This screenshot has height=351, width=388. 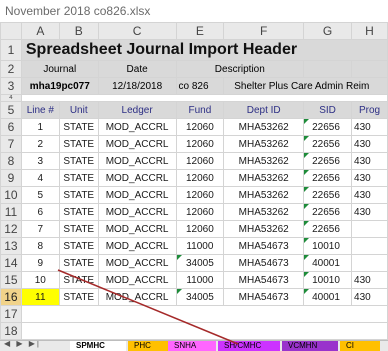 What do you see at coordinates (11, 331) in the screenshot?
I see `row-header-18: 18` at bounding box center [11, 331].